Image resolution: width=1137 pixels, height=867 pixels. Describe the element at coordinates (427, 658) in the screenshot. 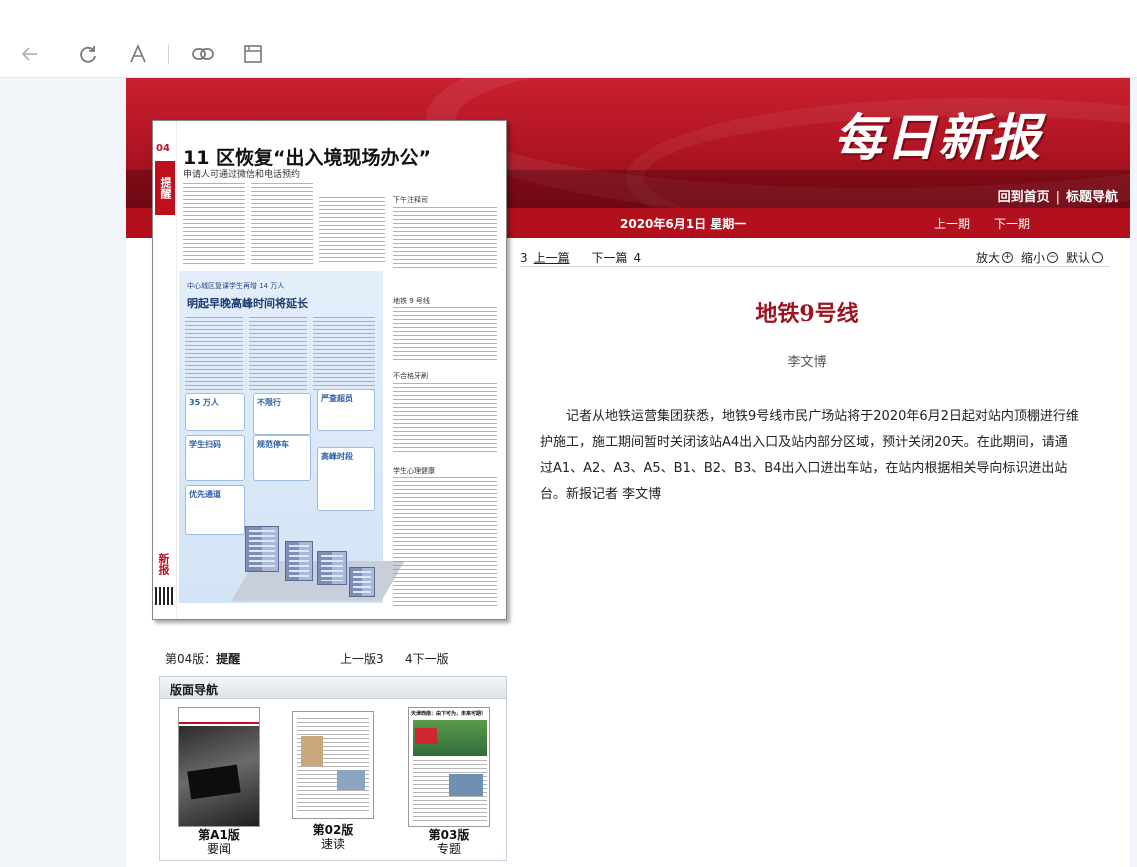

I see `next-page-link: 4下一版` at that location.